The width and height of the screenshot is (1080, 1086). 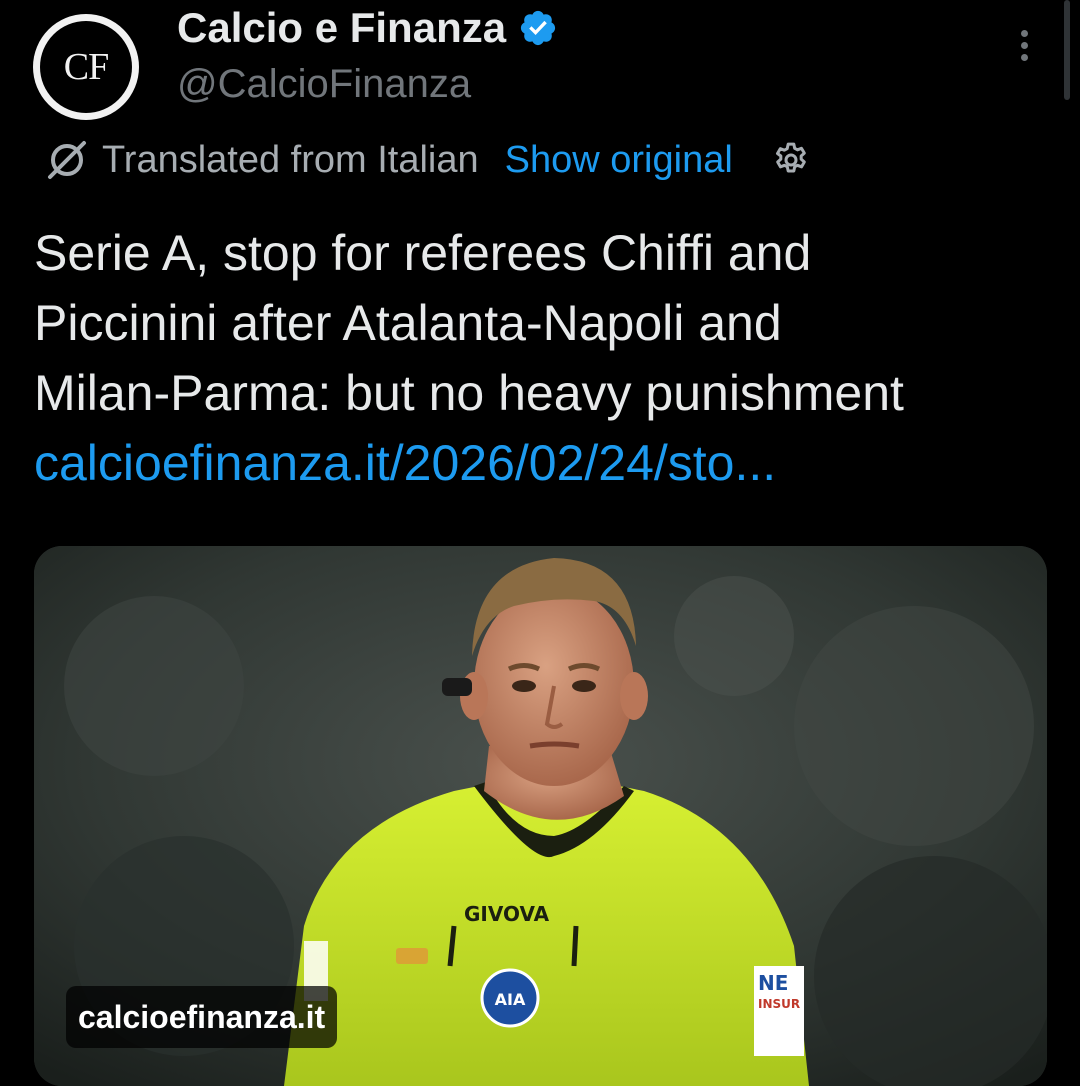 I want to click on sleeve-patch-title: NE, so click(x=773, y=983).